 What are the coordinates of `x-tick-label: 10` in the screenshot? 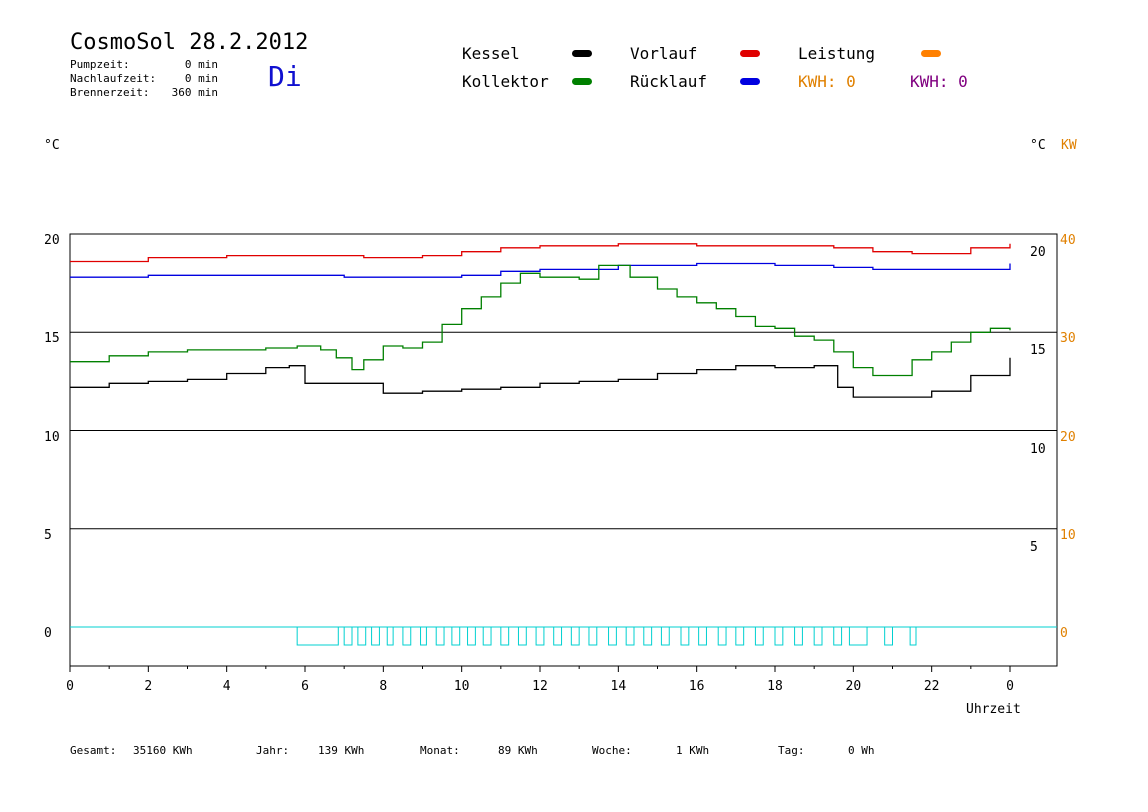 It's located at (461, 686).